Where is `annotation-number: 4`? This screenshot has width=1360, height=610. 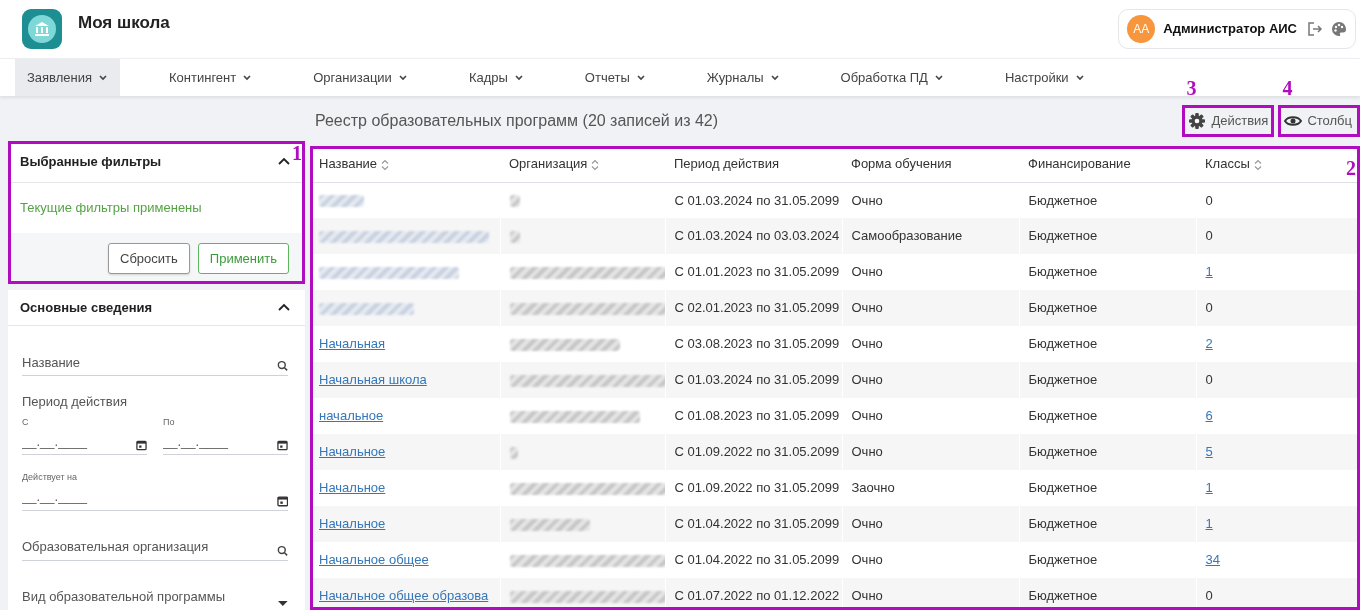
annotation-number: 4 is located at coordinates (1287, 88).